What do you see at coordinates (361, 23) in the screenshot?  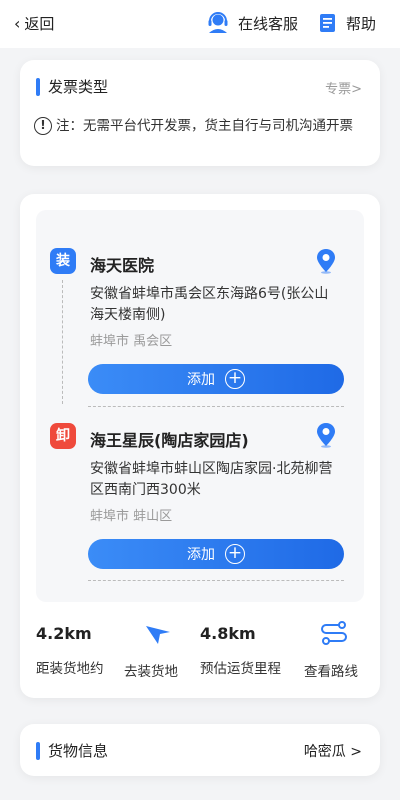 I see `help-label: 帮助` at bounding box center [361, 23].